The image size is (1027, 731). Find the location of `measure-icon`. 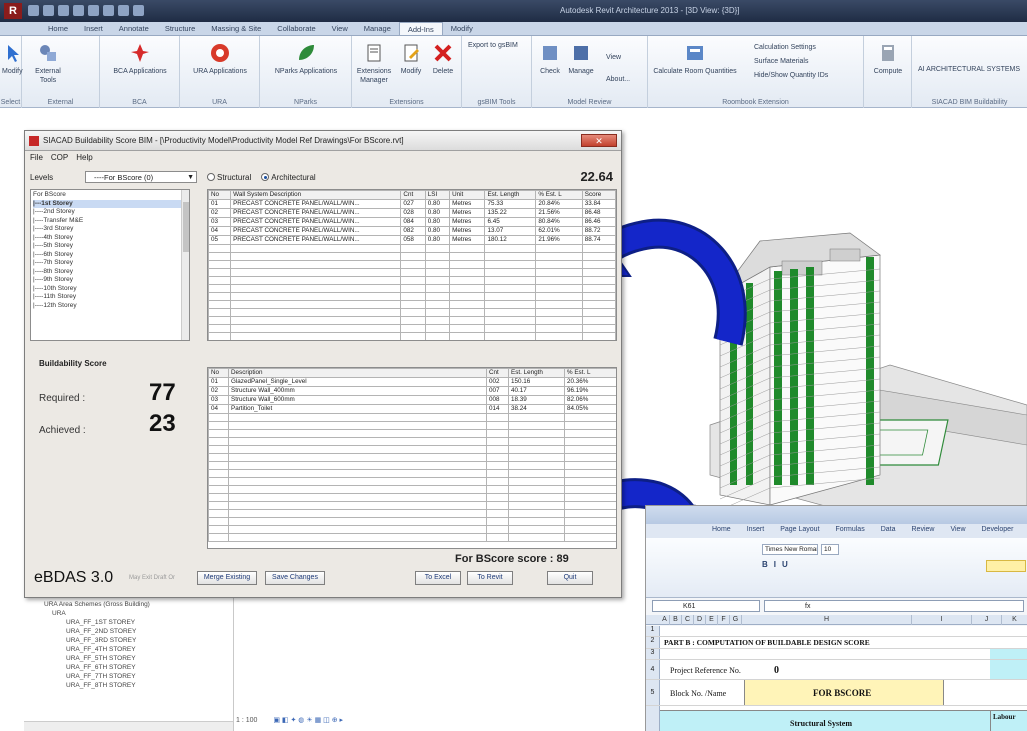

measure-icon is located at coordinates (108, 10).